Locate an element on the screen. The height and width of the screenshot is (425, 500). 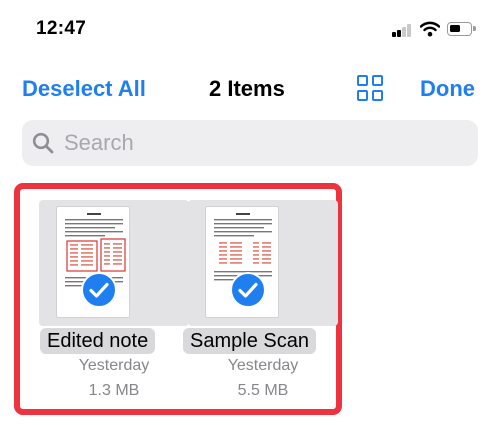
file-size: 1.3 MB is located at coordinates (114, 390).